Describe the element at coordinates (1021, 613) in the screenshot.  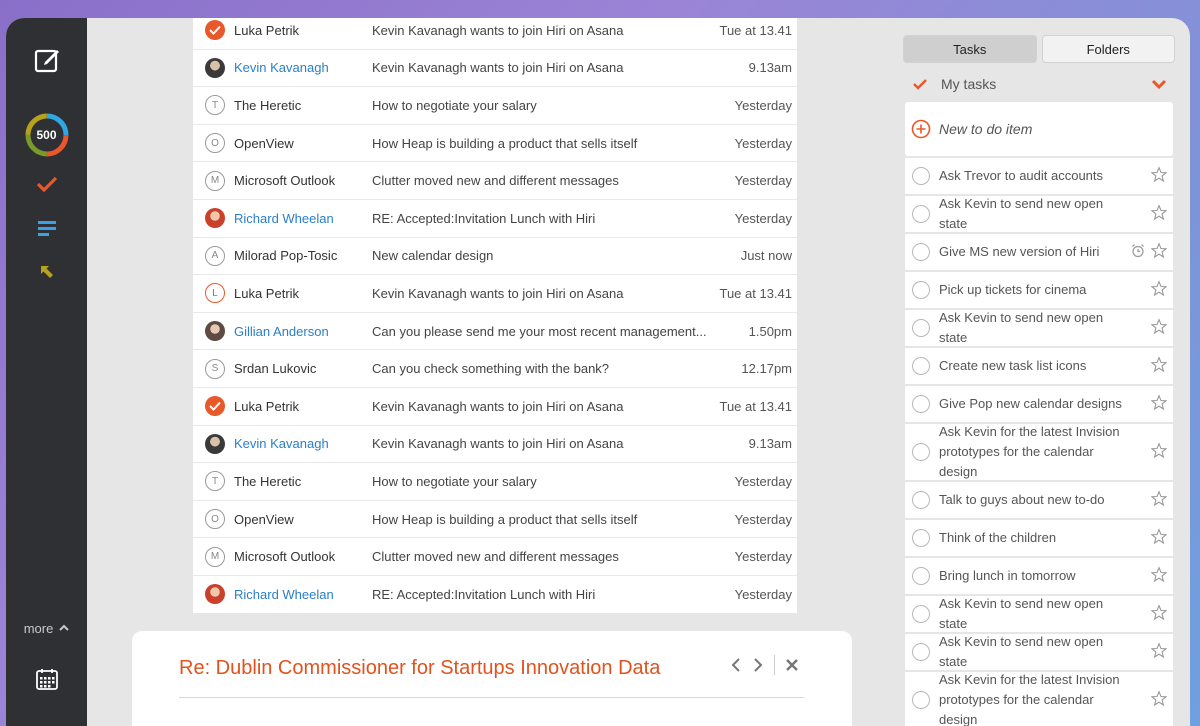
I see `task-label: Ask Kevin to send new open state` at that location.